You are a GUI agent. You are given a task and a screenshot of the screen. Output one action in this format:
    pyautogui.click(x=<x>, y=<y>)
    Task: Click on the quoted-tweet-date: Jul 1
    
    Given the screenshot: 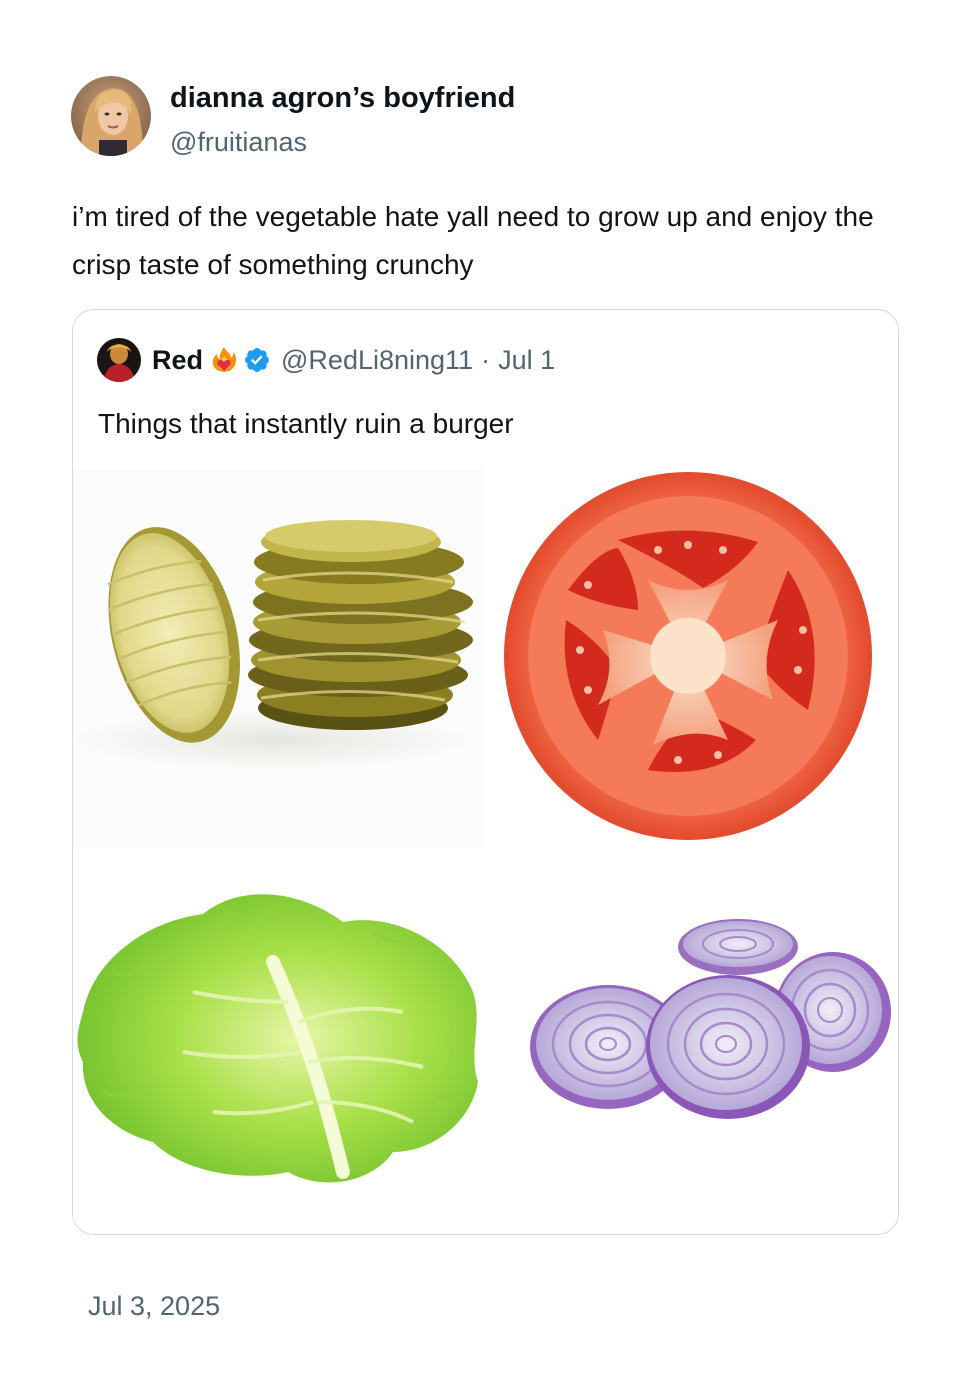 What is the action you would take?
    pyautogui.click(x=526, y=360)
    